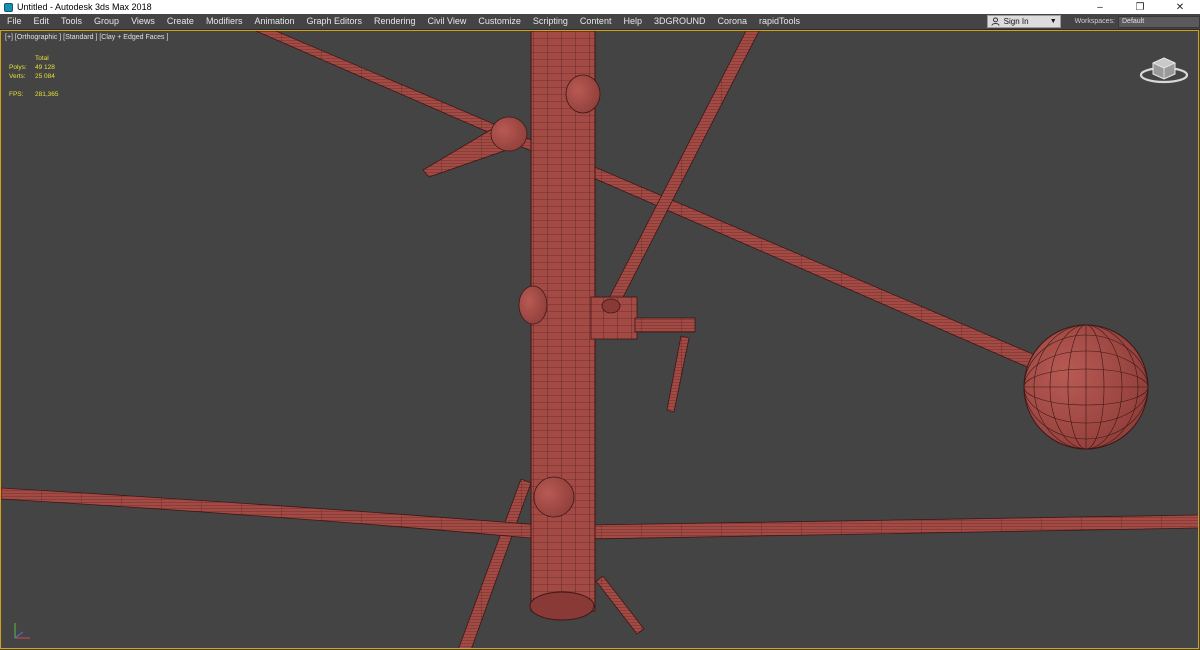 The image size is (1200, 650). I want to click on menu-graph-editors: Graph Editors, so click(334, 21).